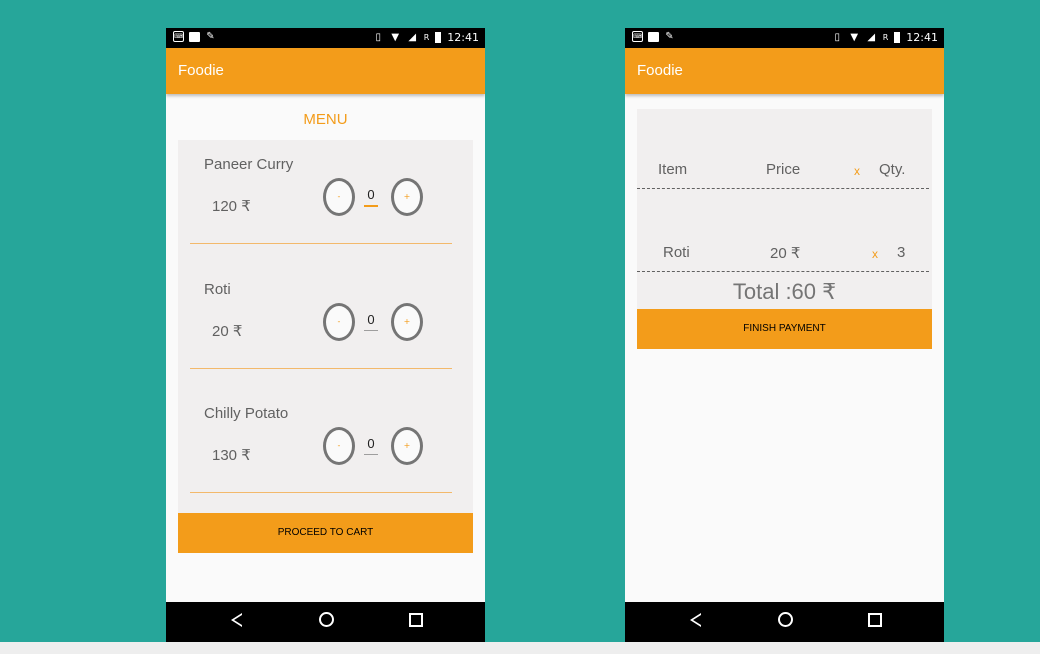 This screenshot has height=654, width=1040. Describe the element at coordinates (783, 188) in the screenshot. I see `header-divider` at that location.